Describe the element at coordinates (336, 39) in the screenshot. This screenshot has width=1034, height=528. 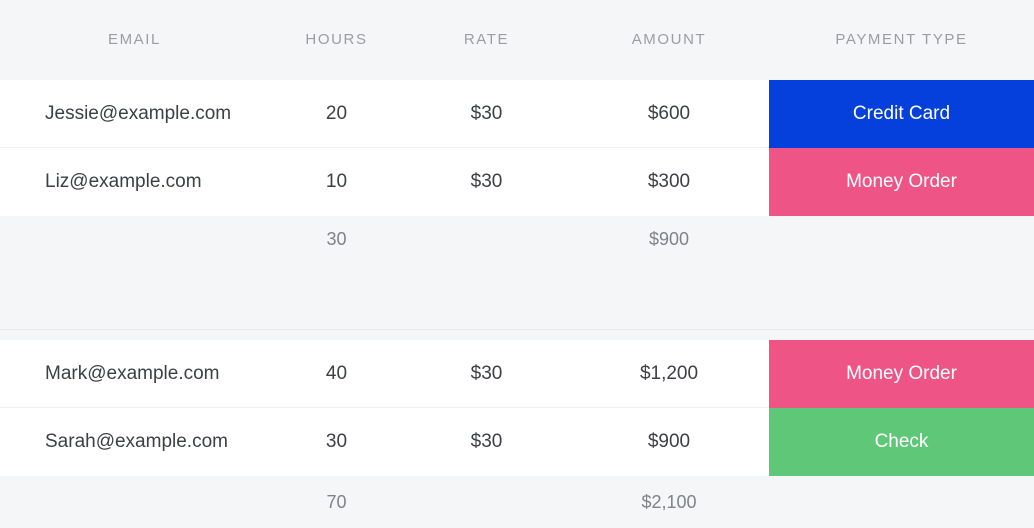
I see `column-header-hours: HOURS` at that location.